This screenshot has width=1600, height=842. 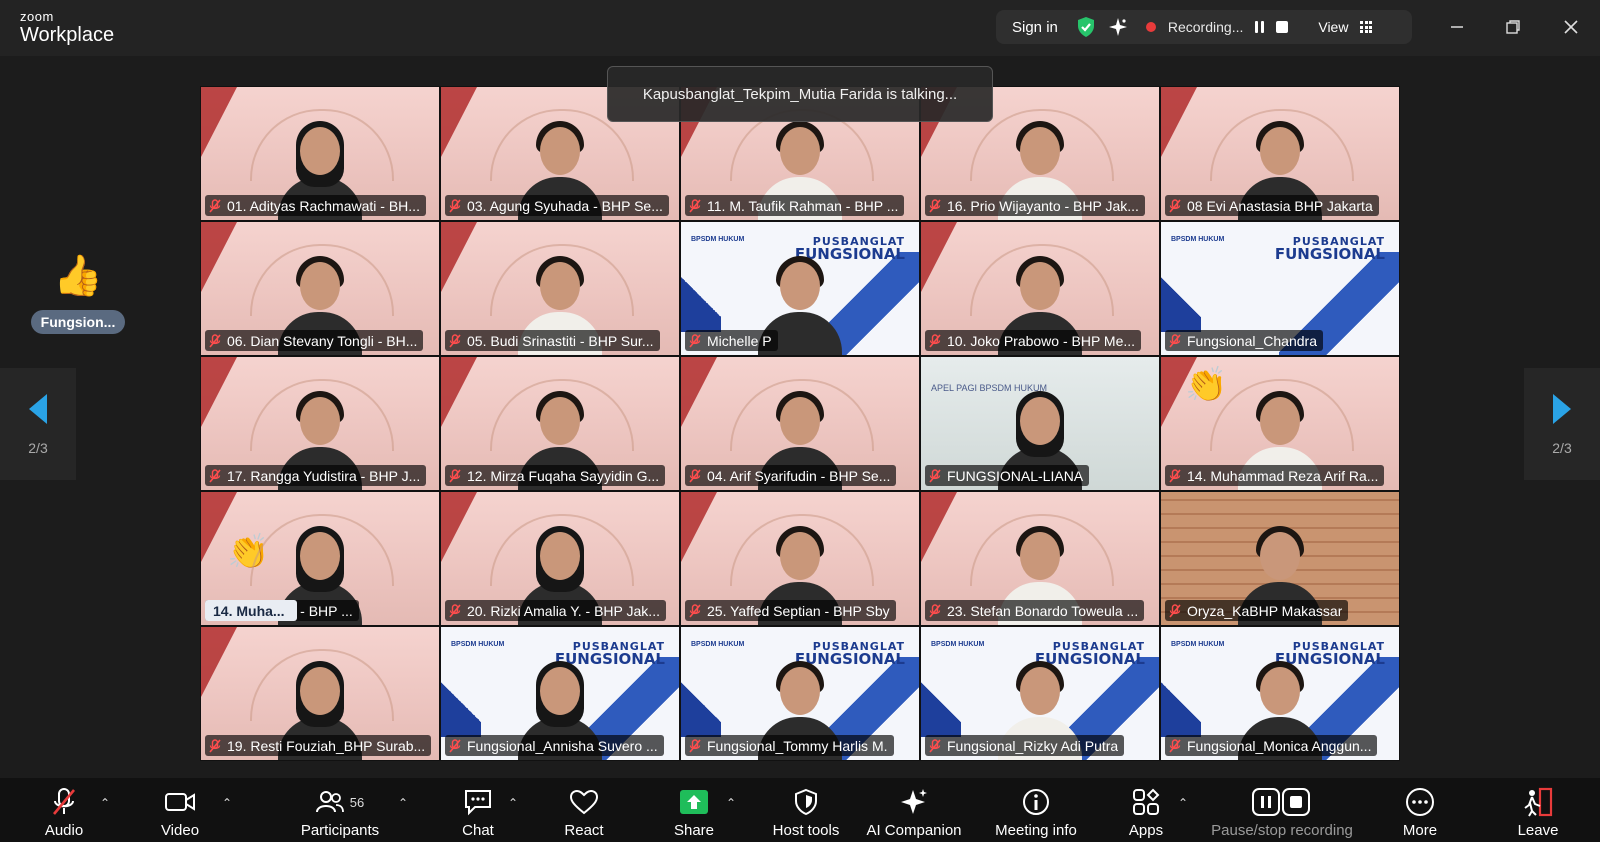 I want to click on participant-name: Fungsional_Chandra, so click(x=1252, y=340).